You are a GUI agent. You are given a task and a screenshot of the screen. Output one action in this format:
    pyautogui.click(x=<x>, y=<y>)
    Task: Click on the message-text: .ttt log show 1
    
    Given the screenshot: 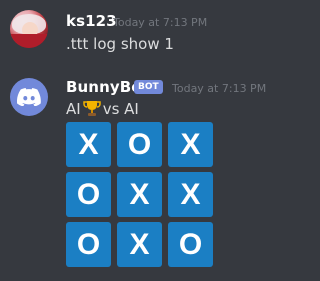 What is the action you would take?
    pyautogui.click(x=120, y=44)
    